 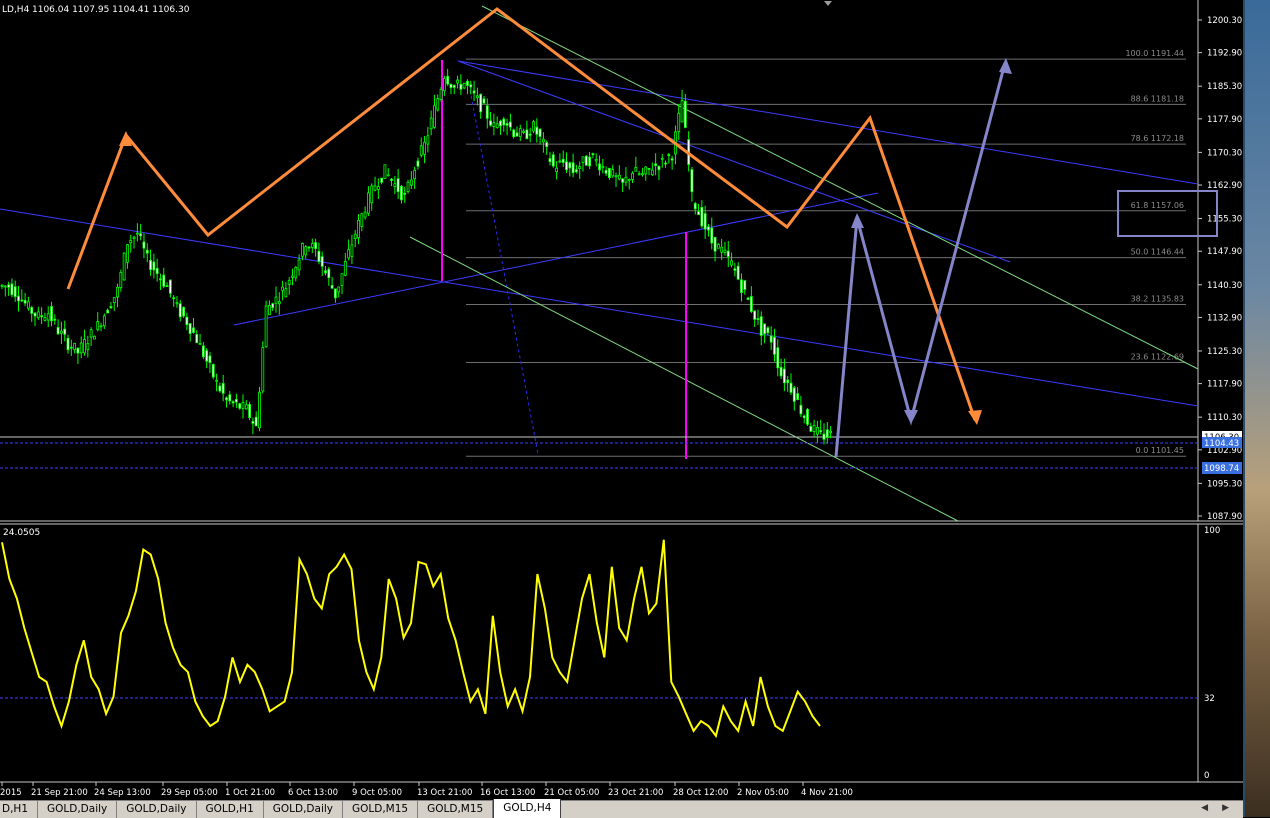 What do you see at coordinates (1157, 98) in the screenshot?
I see `fib-level-label: 88.6 1181.18` at bounding box center [1157, 98].